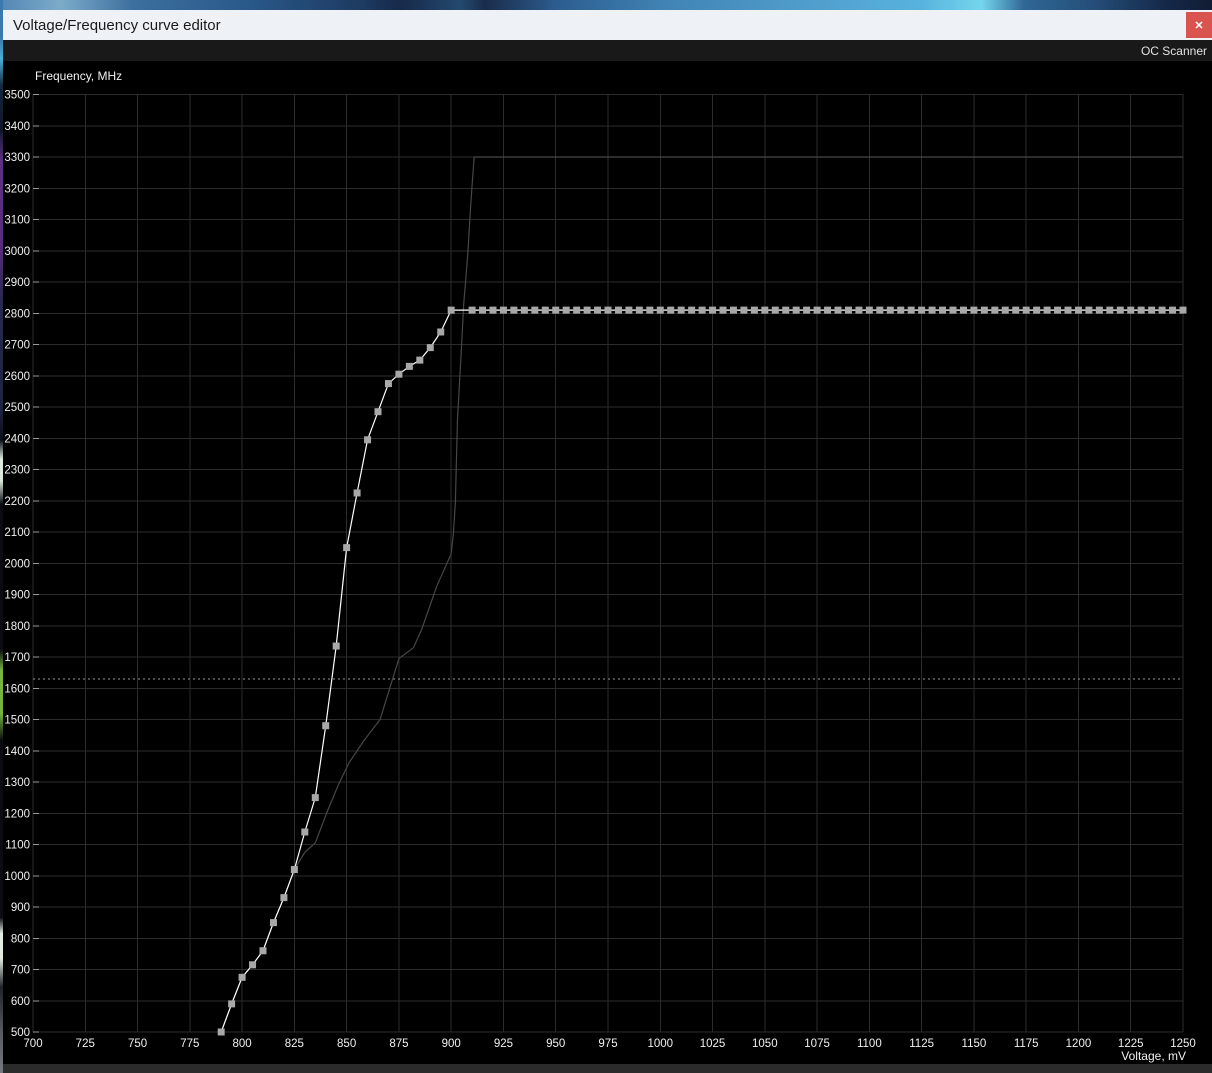 Image resolution: width=1212 pixels, height=1073 pixels. Describe the element at coordinates (1199, 25) in the screenshot. I see `close-button: ✕` at that location.